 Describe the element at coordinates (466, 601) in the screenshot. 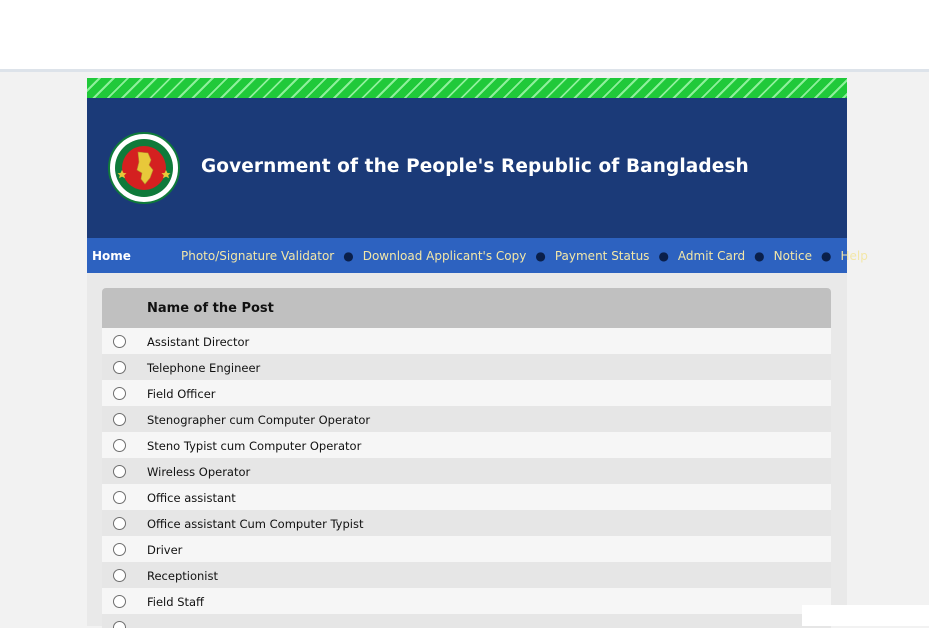

I see `post-option-row: Field Staff` at that location.